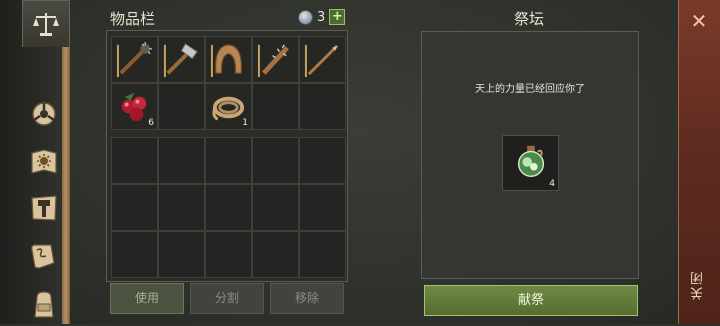 Image resolution: width=720 pixels, height=326 pixels. What do you see at coordinates (147, 298) in the screenshot?
I see `use-button: 使用` at bounding box center [147, 298].